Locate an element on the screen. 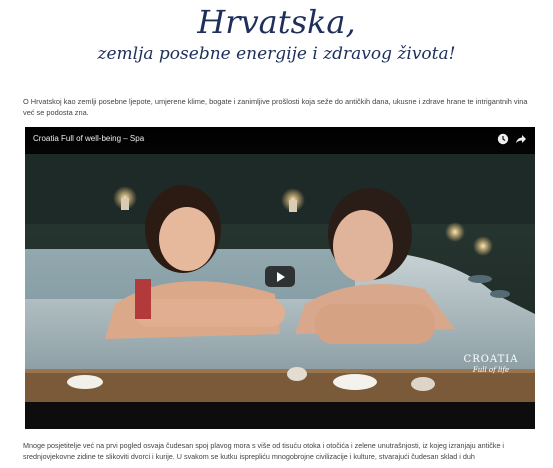  logo-main-text: CROATIA is located at coordinates (491, 359).